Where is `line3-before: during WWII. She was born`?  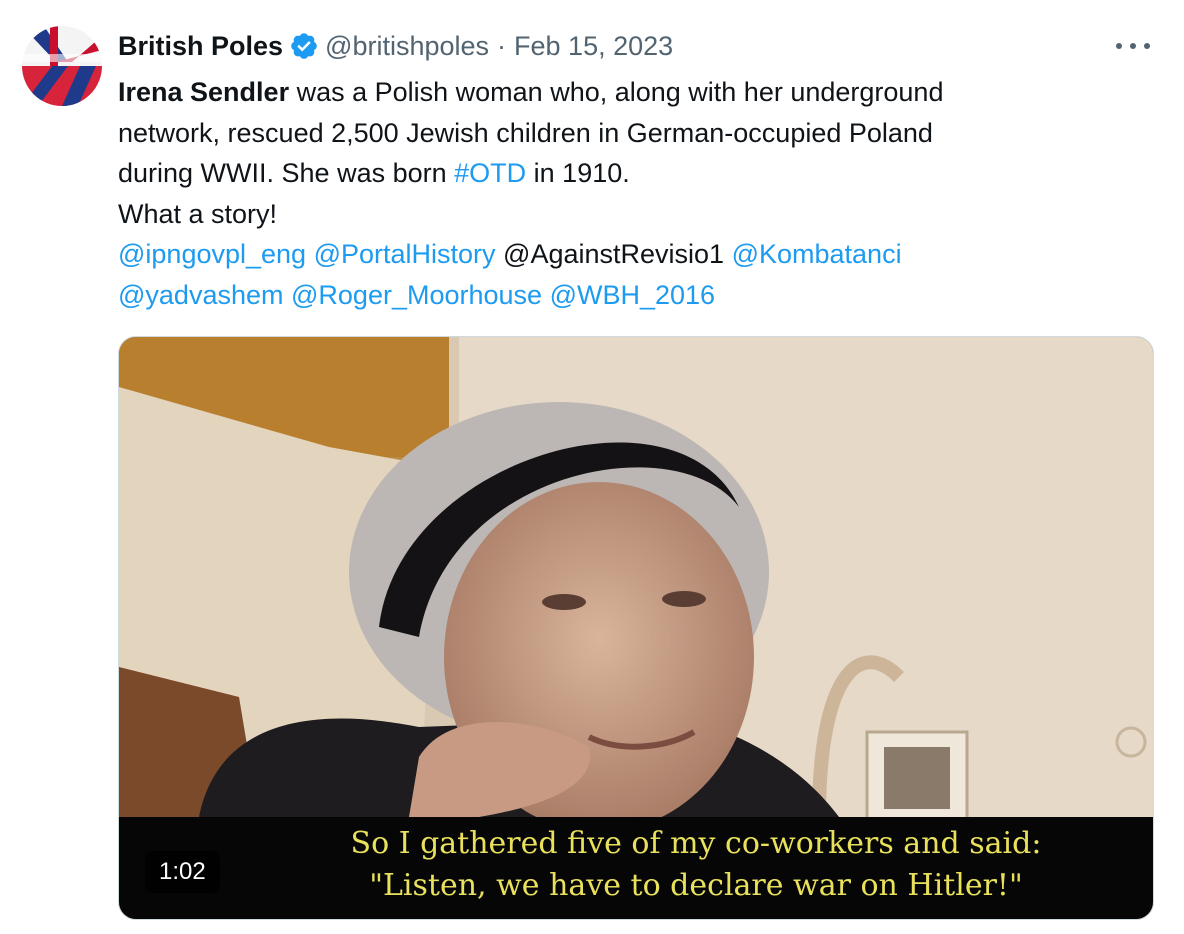 line3-before: during WWII. She was born is located at coordinates (286, 173).